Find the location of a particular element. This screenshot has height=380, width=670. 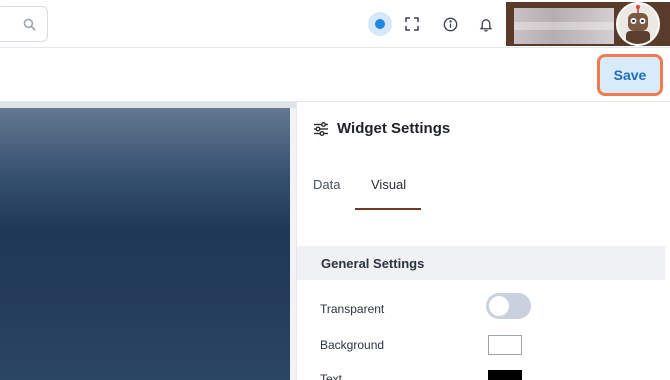

bell-icon is located at coordinates (486, 25).